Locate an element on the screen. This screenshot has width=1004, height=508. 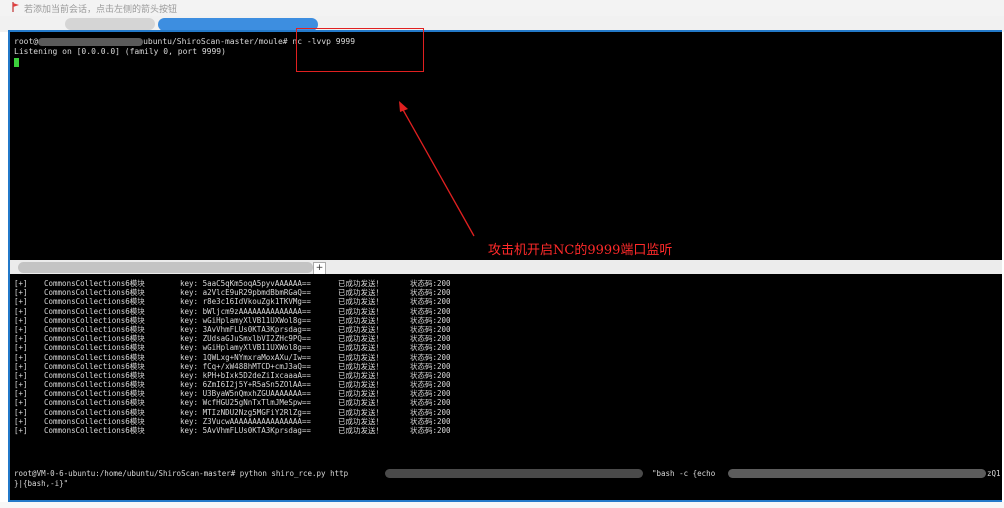
second-session-tab-redacted is located at coordinates (165, 267).